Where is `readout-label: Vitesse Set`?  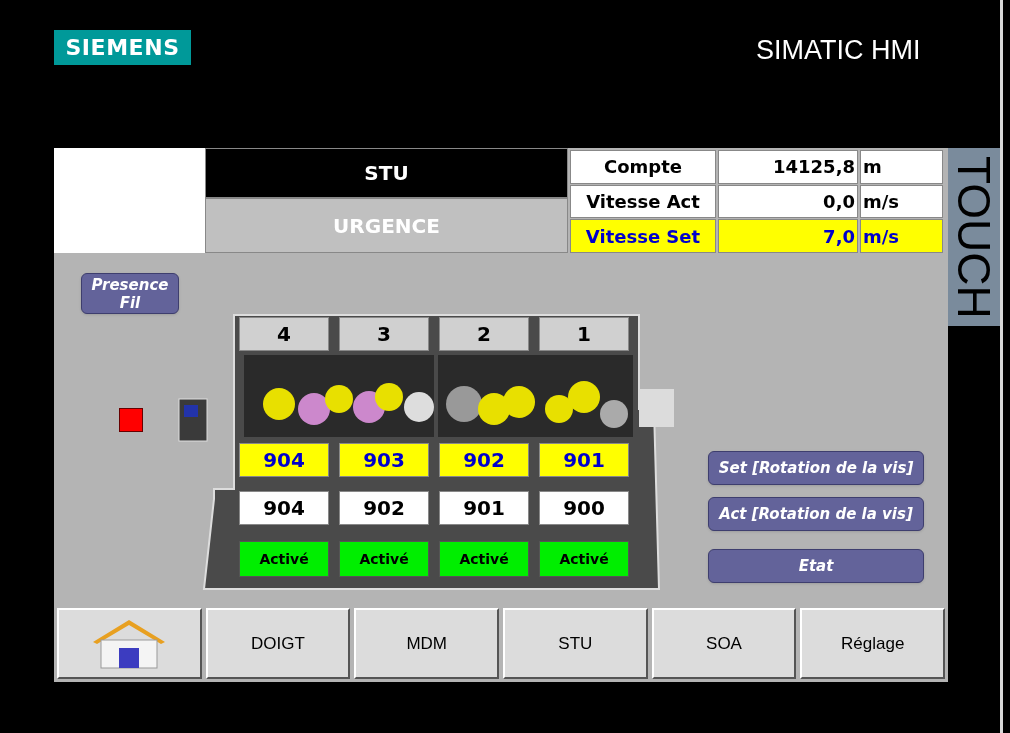
readout-label: Vitesse Set is located at coordinates (643, 236).